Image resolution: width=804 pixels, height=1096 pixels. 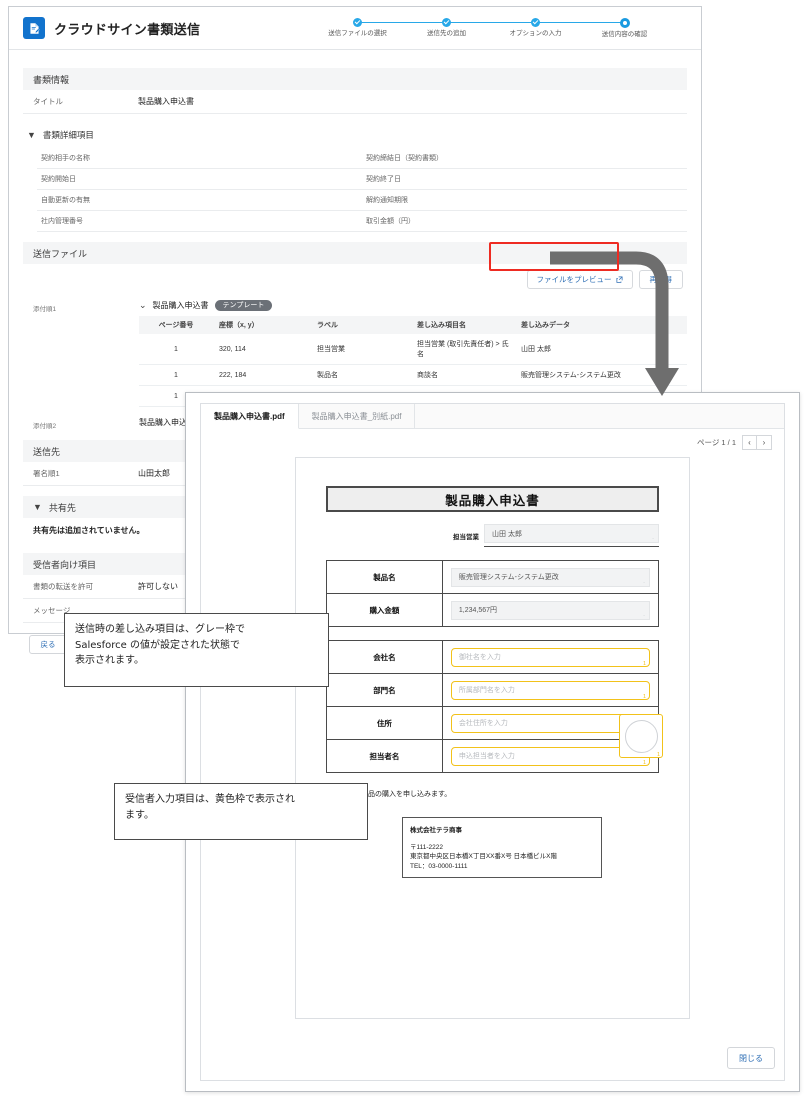 What do you see at coordinates (439, 866) in the screenshot?
I see `telephone: TEL：03-0000-1111` at bounding box center [439, 866].